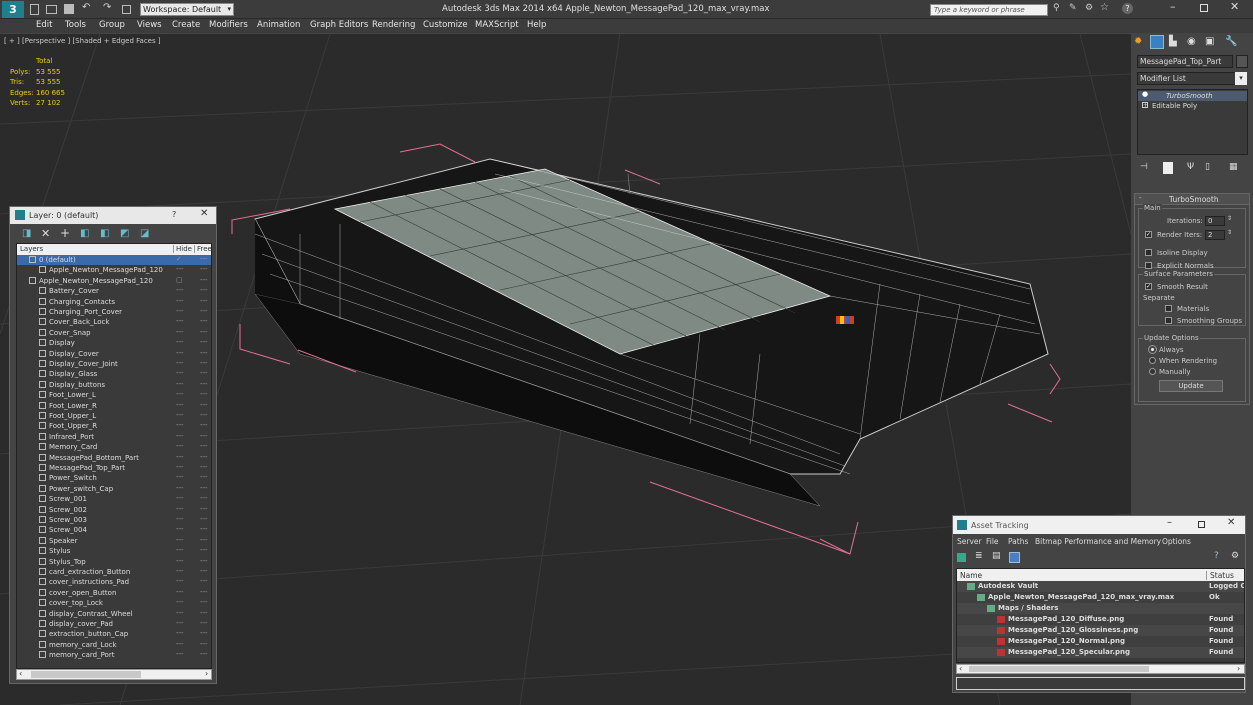 This screenshot has height=705, width=1253. Describe the element at coordinates (65, 233) in the screenshot. I see `add-to-layer-icon: +` at that location.